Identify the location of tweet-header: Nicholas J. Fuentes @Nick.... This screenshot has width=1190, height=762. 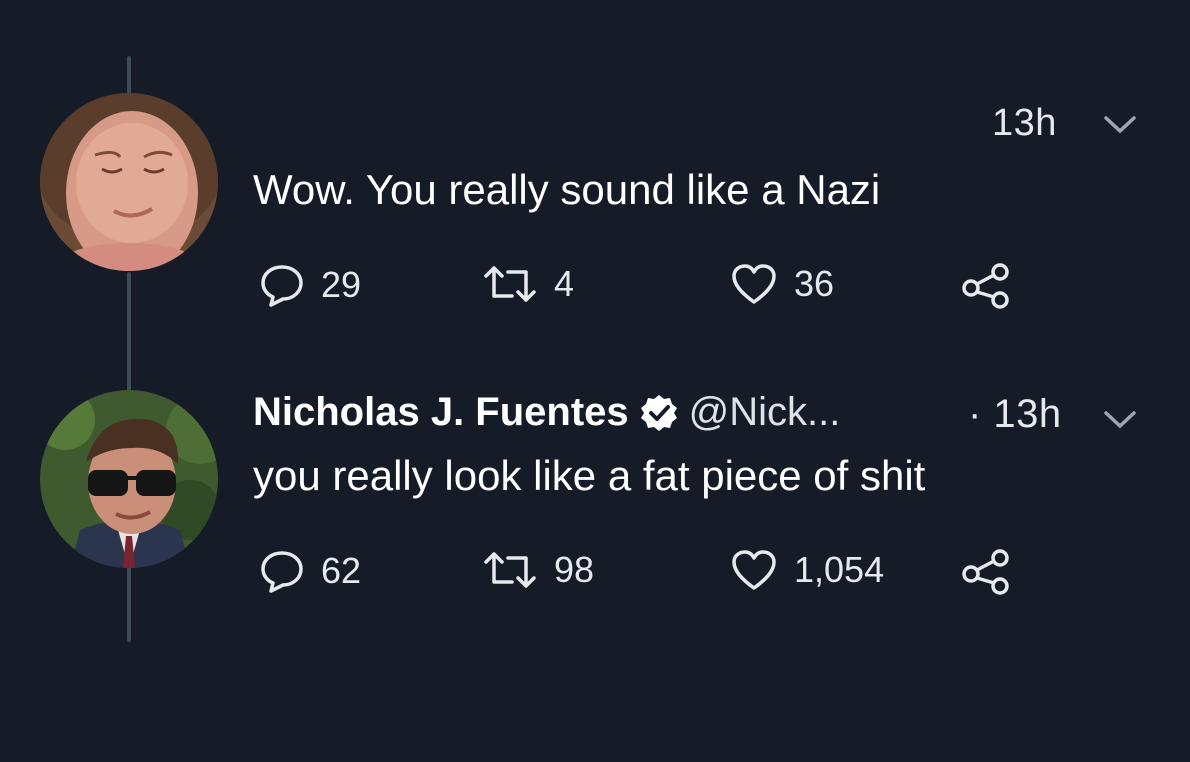
(546, 412).